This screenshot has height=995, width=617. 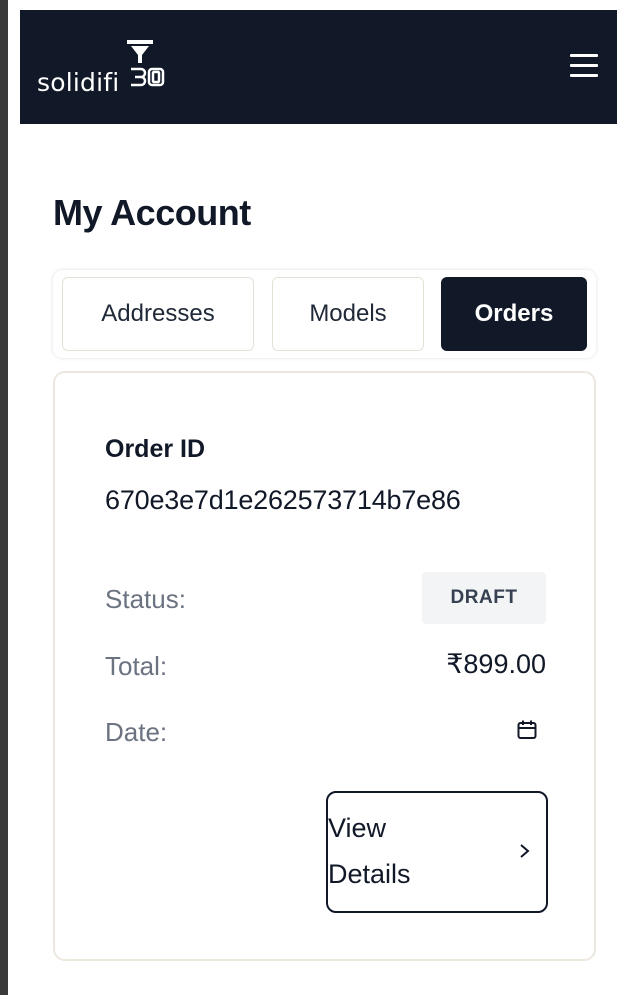 I want to click on printer-nozzle-logo-icon, so click(x=146, y=63).